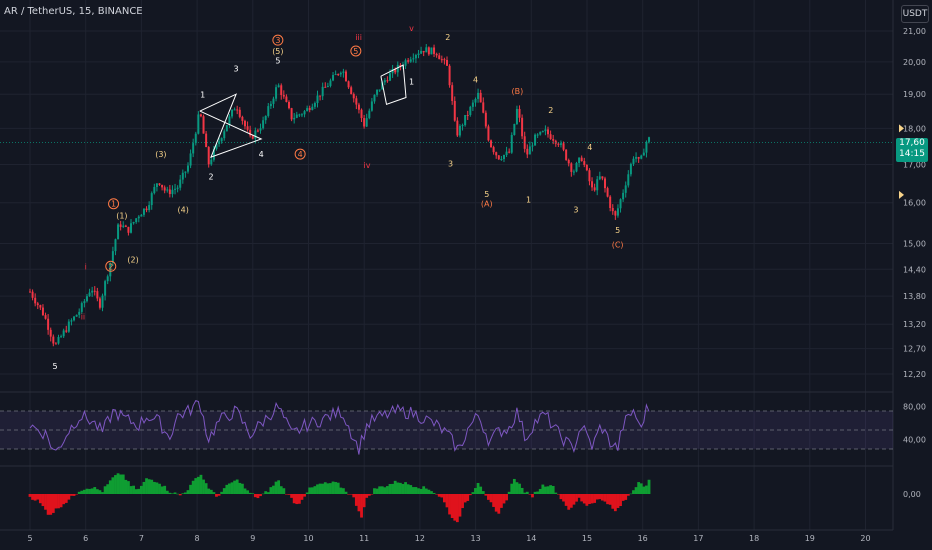 This screenshot has height=550, width=932. I want to click on wave-label: (2), so click(132, 260).